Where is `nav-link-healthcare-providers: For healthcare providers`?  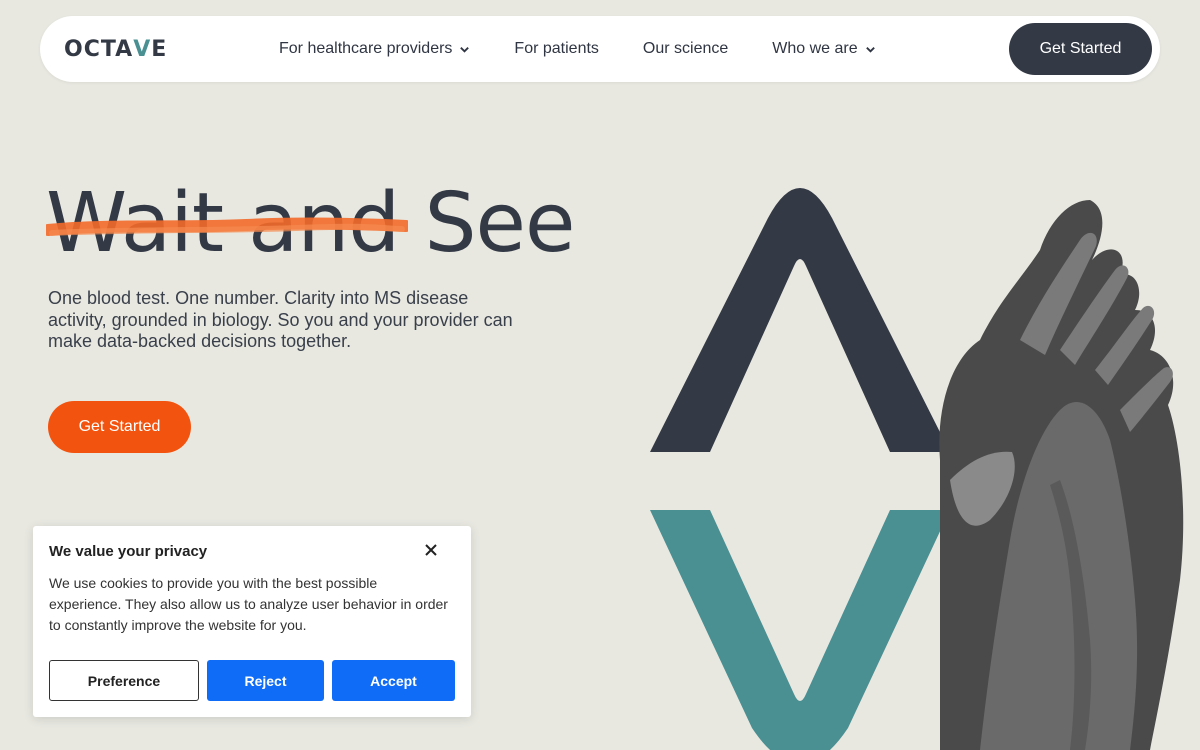
nav-link-healthcare-providers: For healthcare providers is located at coordinates (374, 49).